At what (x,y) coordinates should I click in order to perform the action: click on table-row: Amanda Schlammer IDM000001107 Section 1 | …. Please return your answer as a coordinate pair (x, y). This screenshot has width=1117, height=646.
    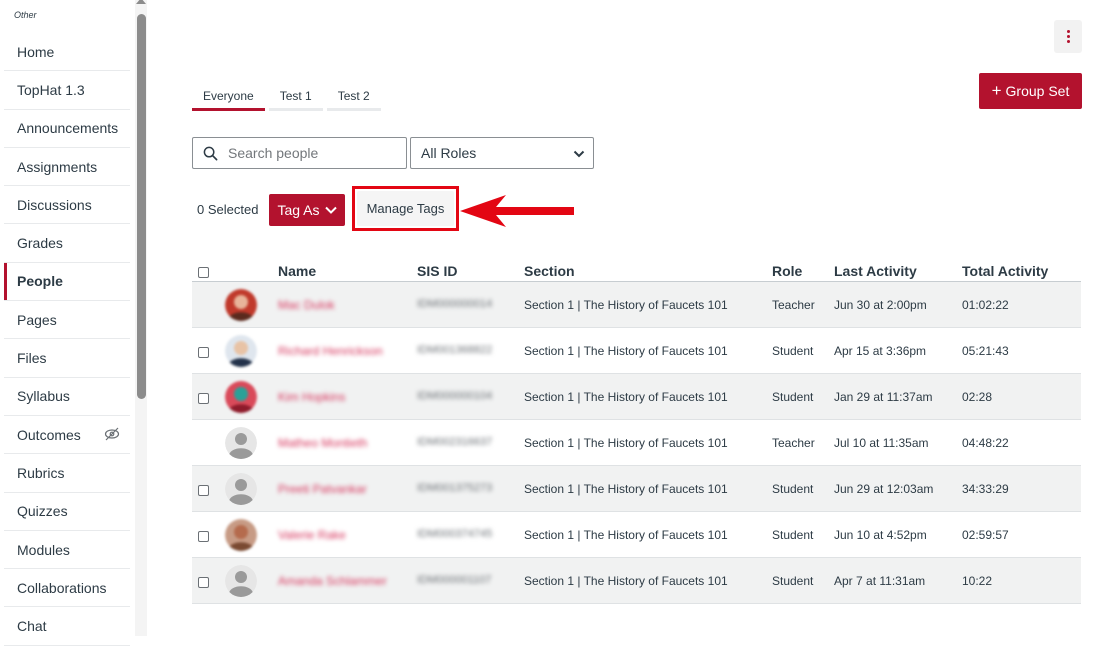
    Looking at the image, I should click on (636, 581).